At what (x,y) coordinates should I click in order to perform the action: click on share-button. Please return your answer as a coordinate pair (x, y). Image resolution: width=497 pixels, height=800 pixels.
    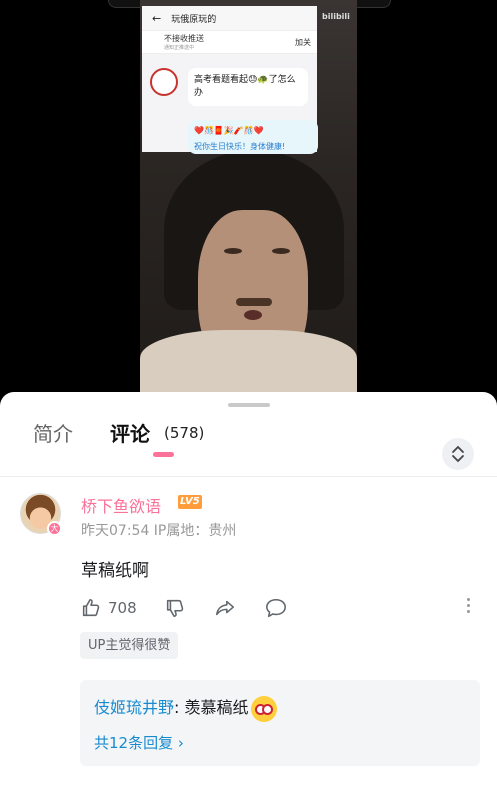
    Looking at the image, I should click on (225, 608).